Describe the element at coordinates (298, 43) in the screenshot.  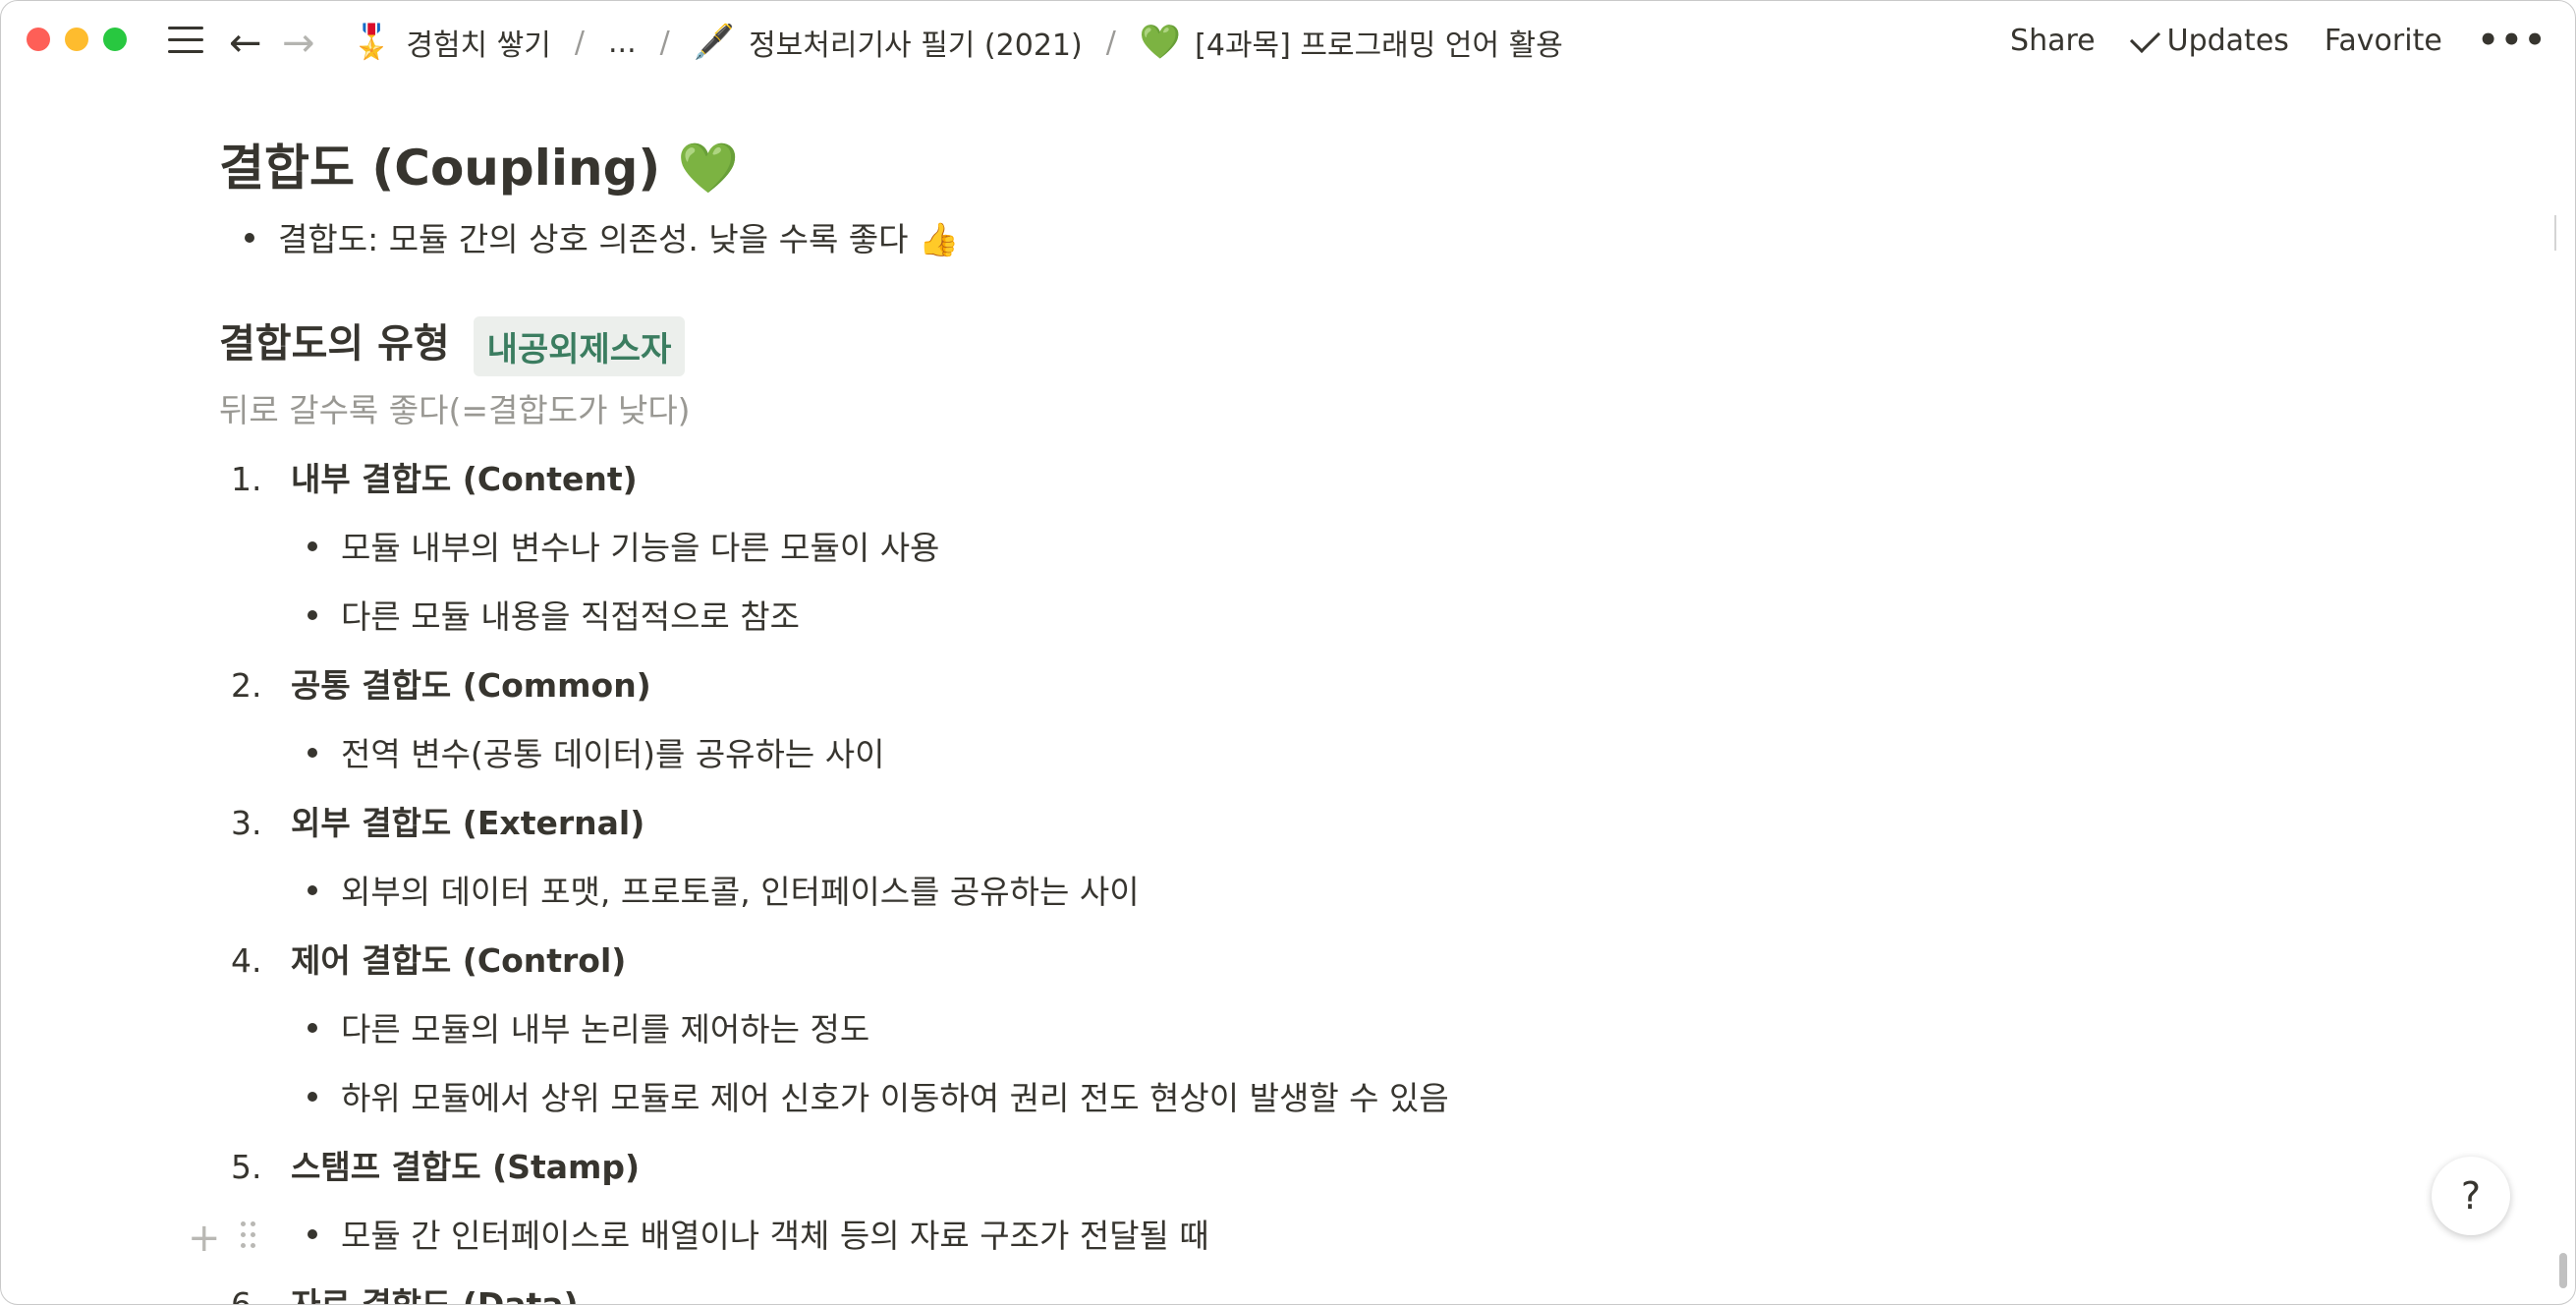
I see `forward-arrow-icon: →` at that location.